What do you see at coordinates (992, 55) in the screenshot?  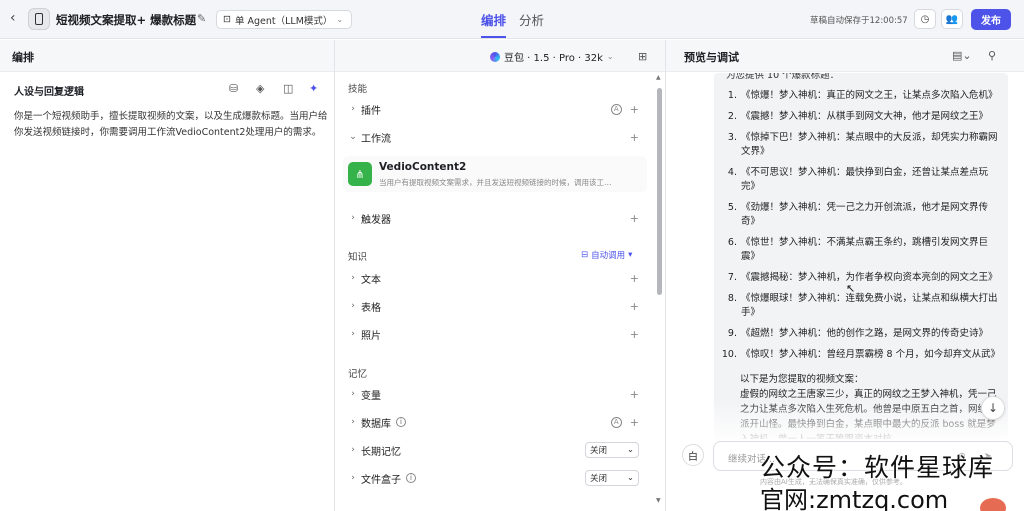 I see `debug-icon: ⚲` at bounding box center [992, 55].